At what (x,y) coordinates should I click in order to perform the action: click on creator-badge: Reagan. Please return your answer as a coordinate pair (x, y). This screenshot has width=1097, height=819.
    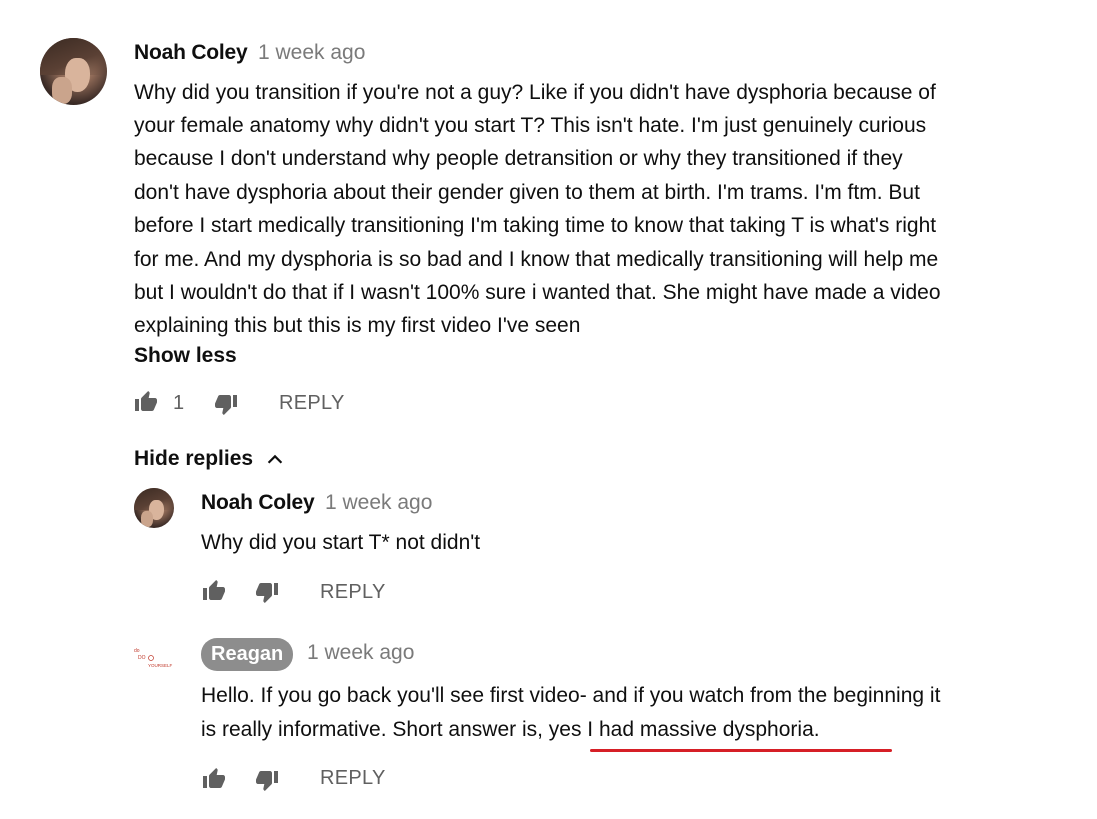
    Looking at the image, I should click on (247, 654).